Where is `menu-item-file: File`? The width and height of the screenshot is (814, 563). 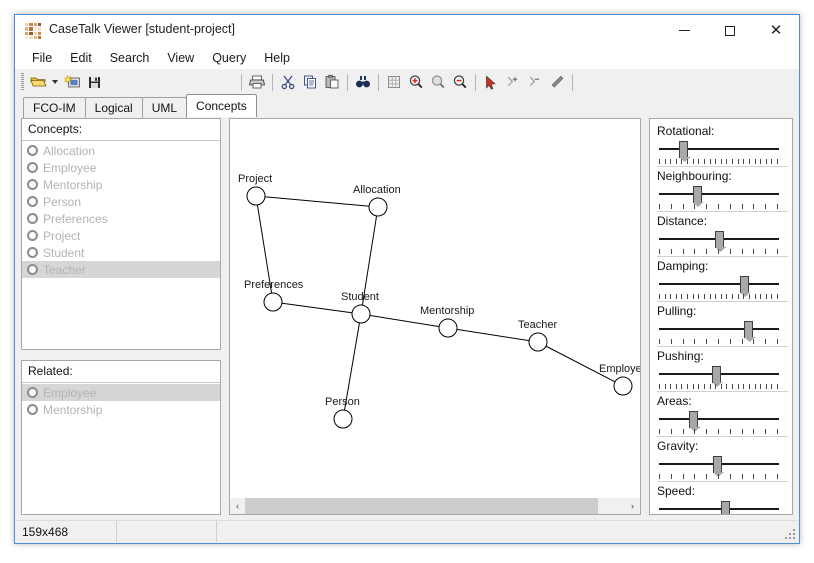 menu-item-file: File is located at coordinates (42, 58).